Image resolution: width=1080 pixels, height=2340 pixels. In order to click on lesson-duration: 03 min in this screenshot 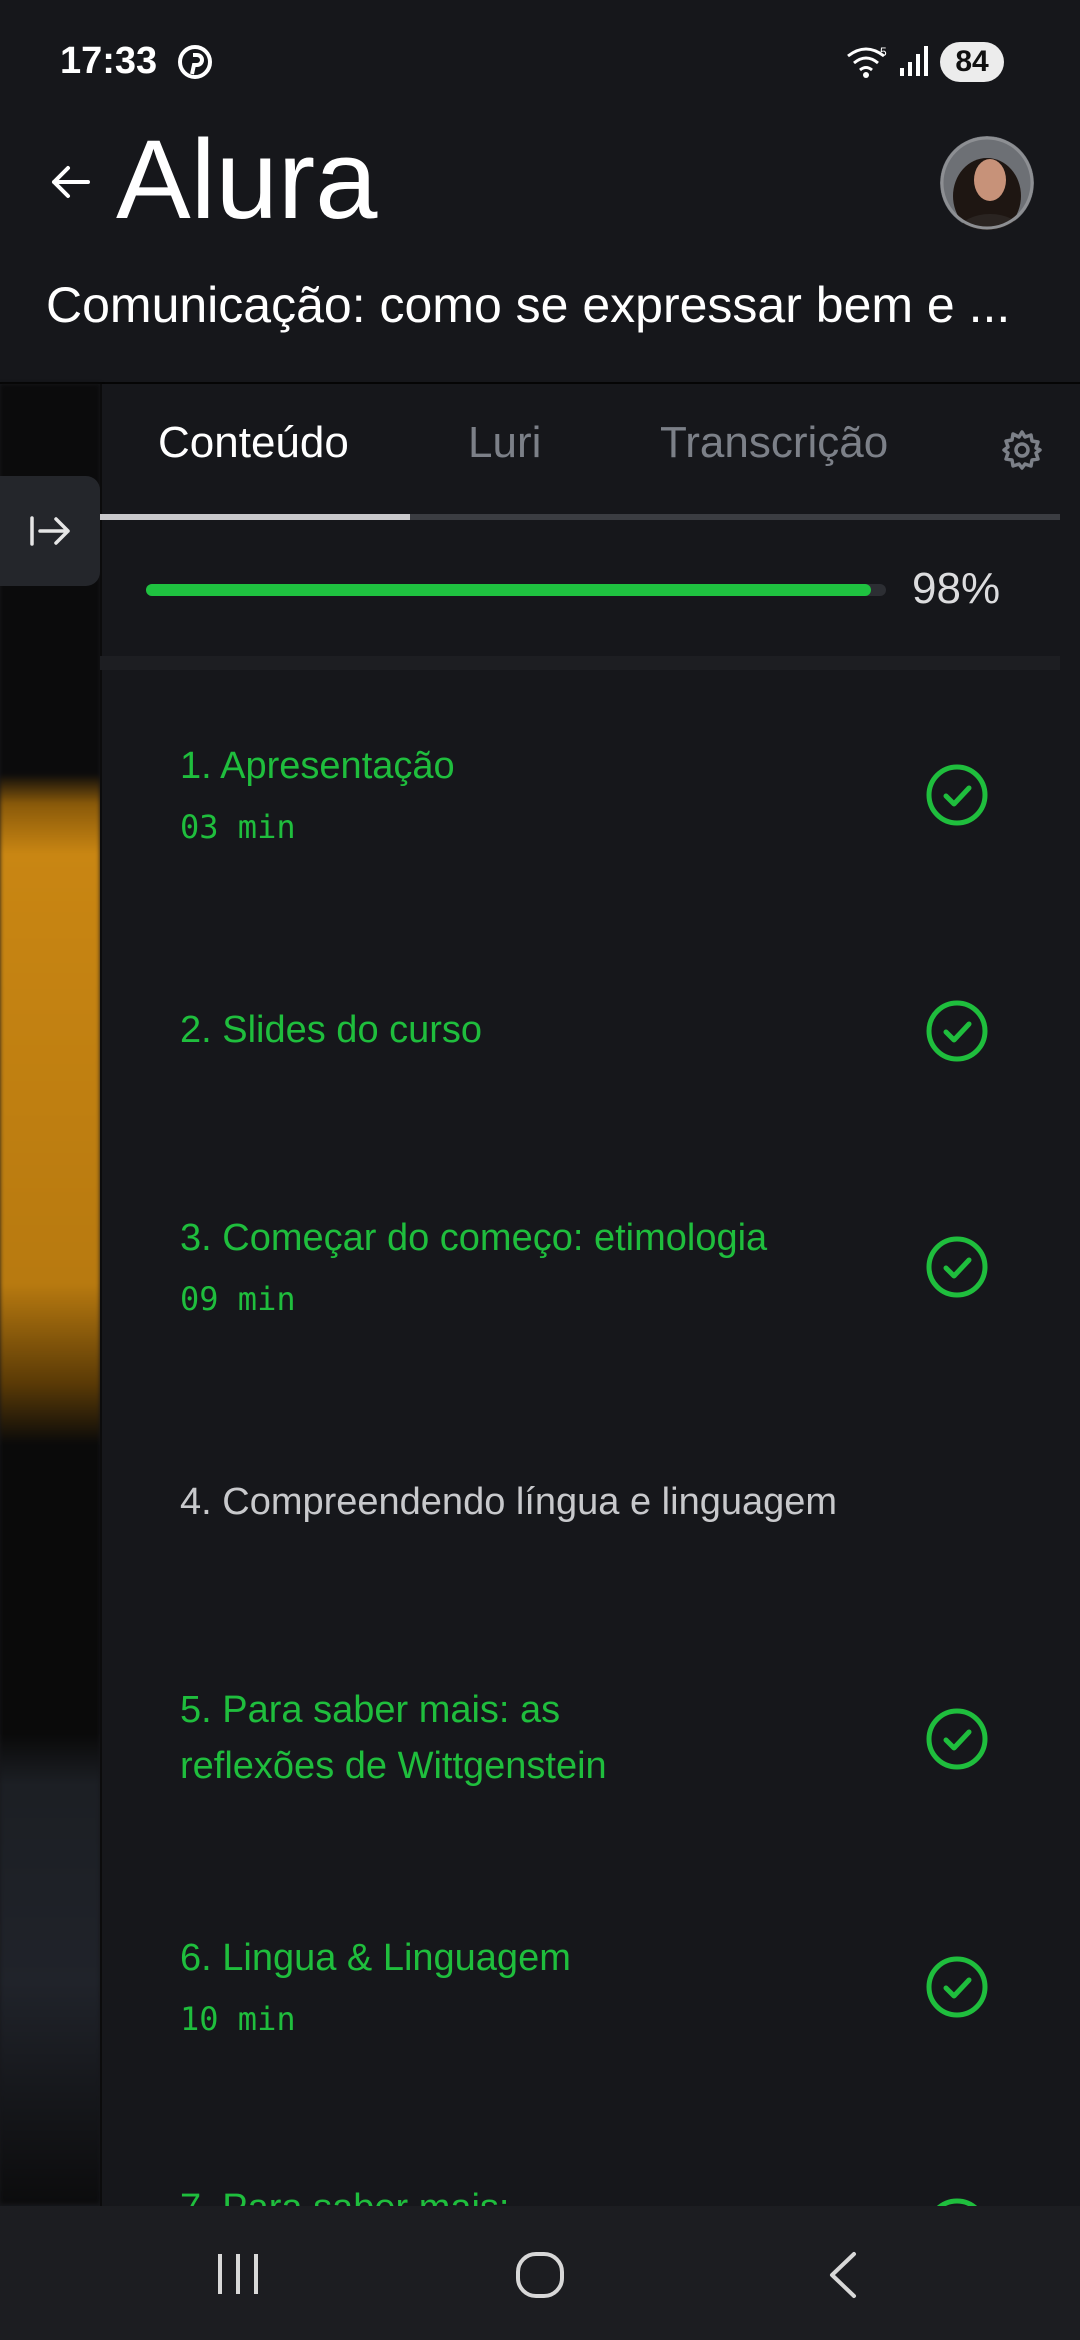, I will do `click(238, 827)`.